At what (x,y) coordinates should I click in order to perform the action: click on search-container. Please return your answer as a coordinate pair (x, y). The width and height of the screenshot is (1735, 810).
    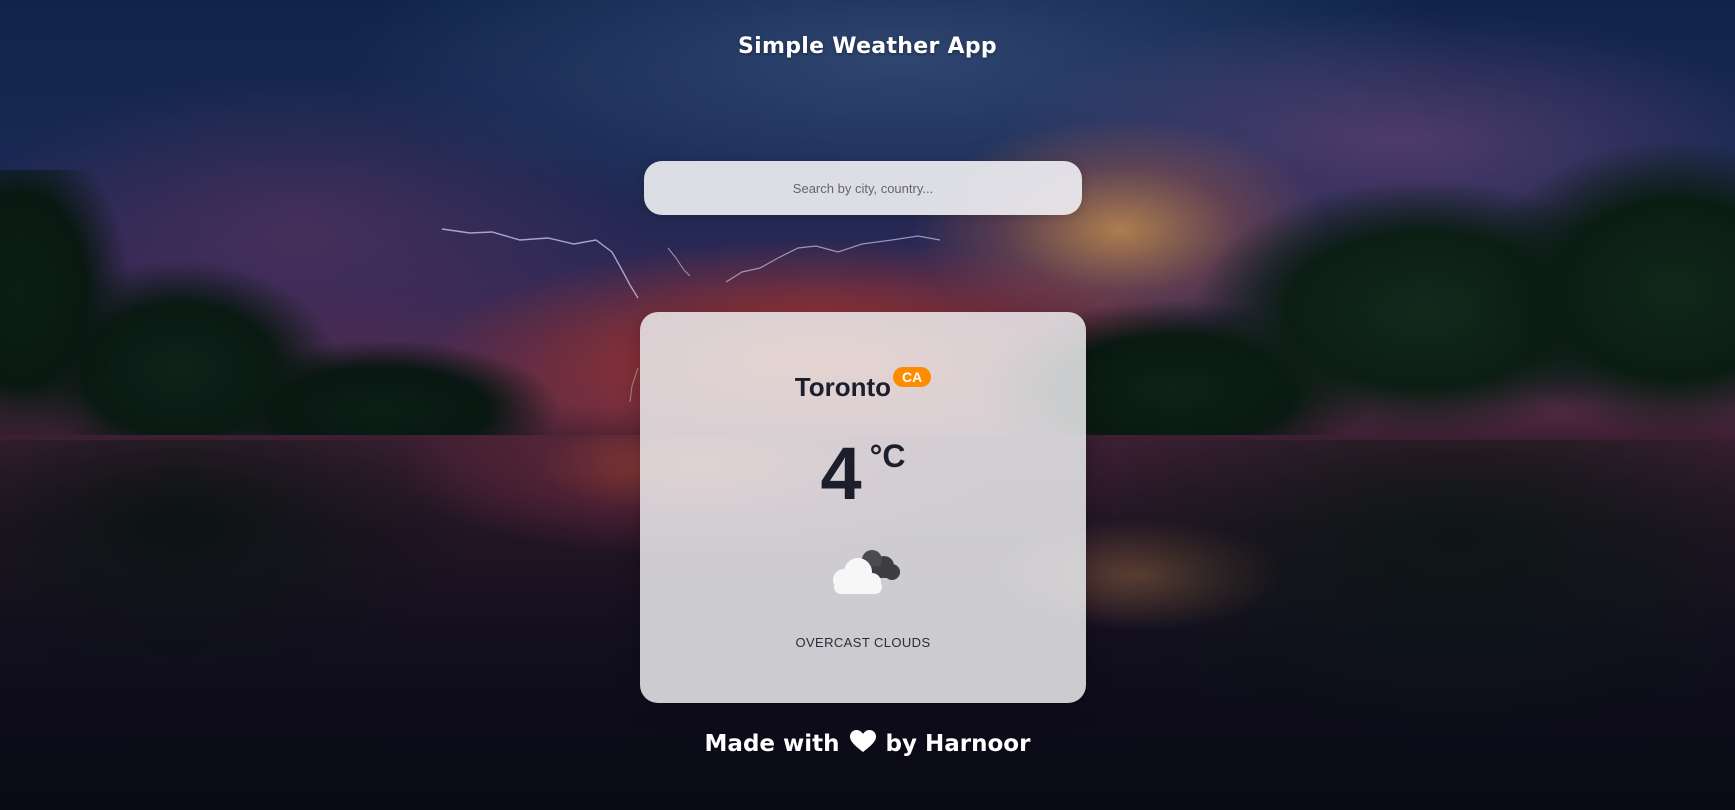
    Looking at the image, I should click on (863, 188).